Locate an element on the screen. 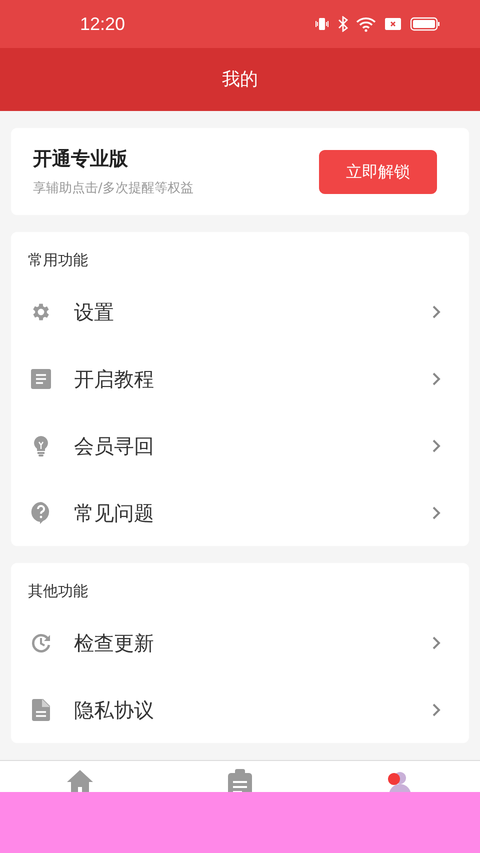 The image size is (480, 853). vibrate-icon is located at coordinates (322, 24).